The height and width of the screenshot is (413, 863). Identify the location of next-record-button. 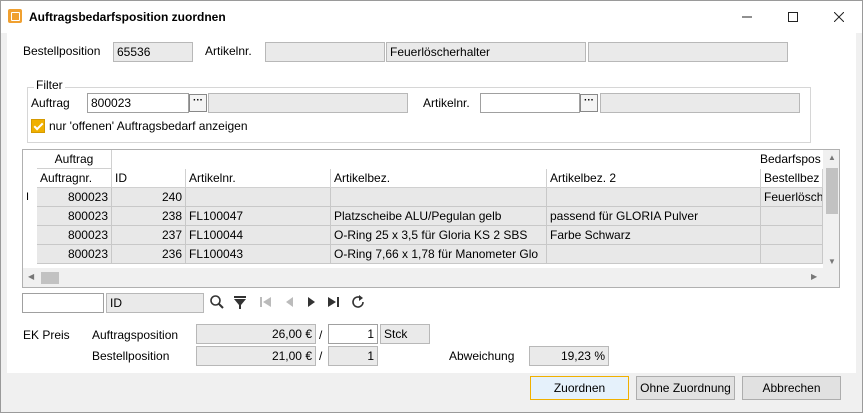
(312, 303).